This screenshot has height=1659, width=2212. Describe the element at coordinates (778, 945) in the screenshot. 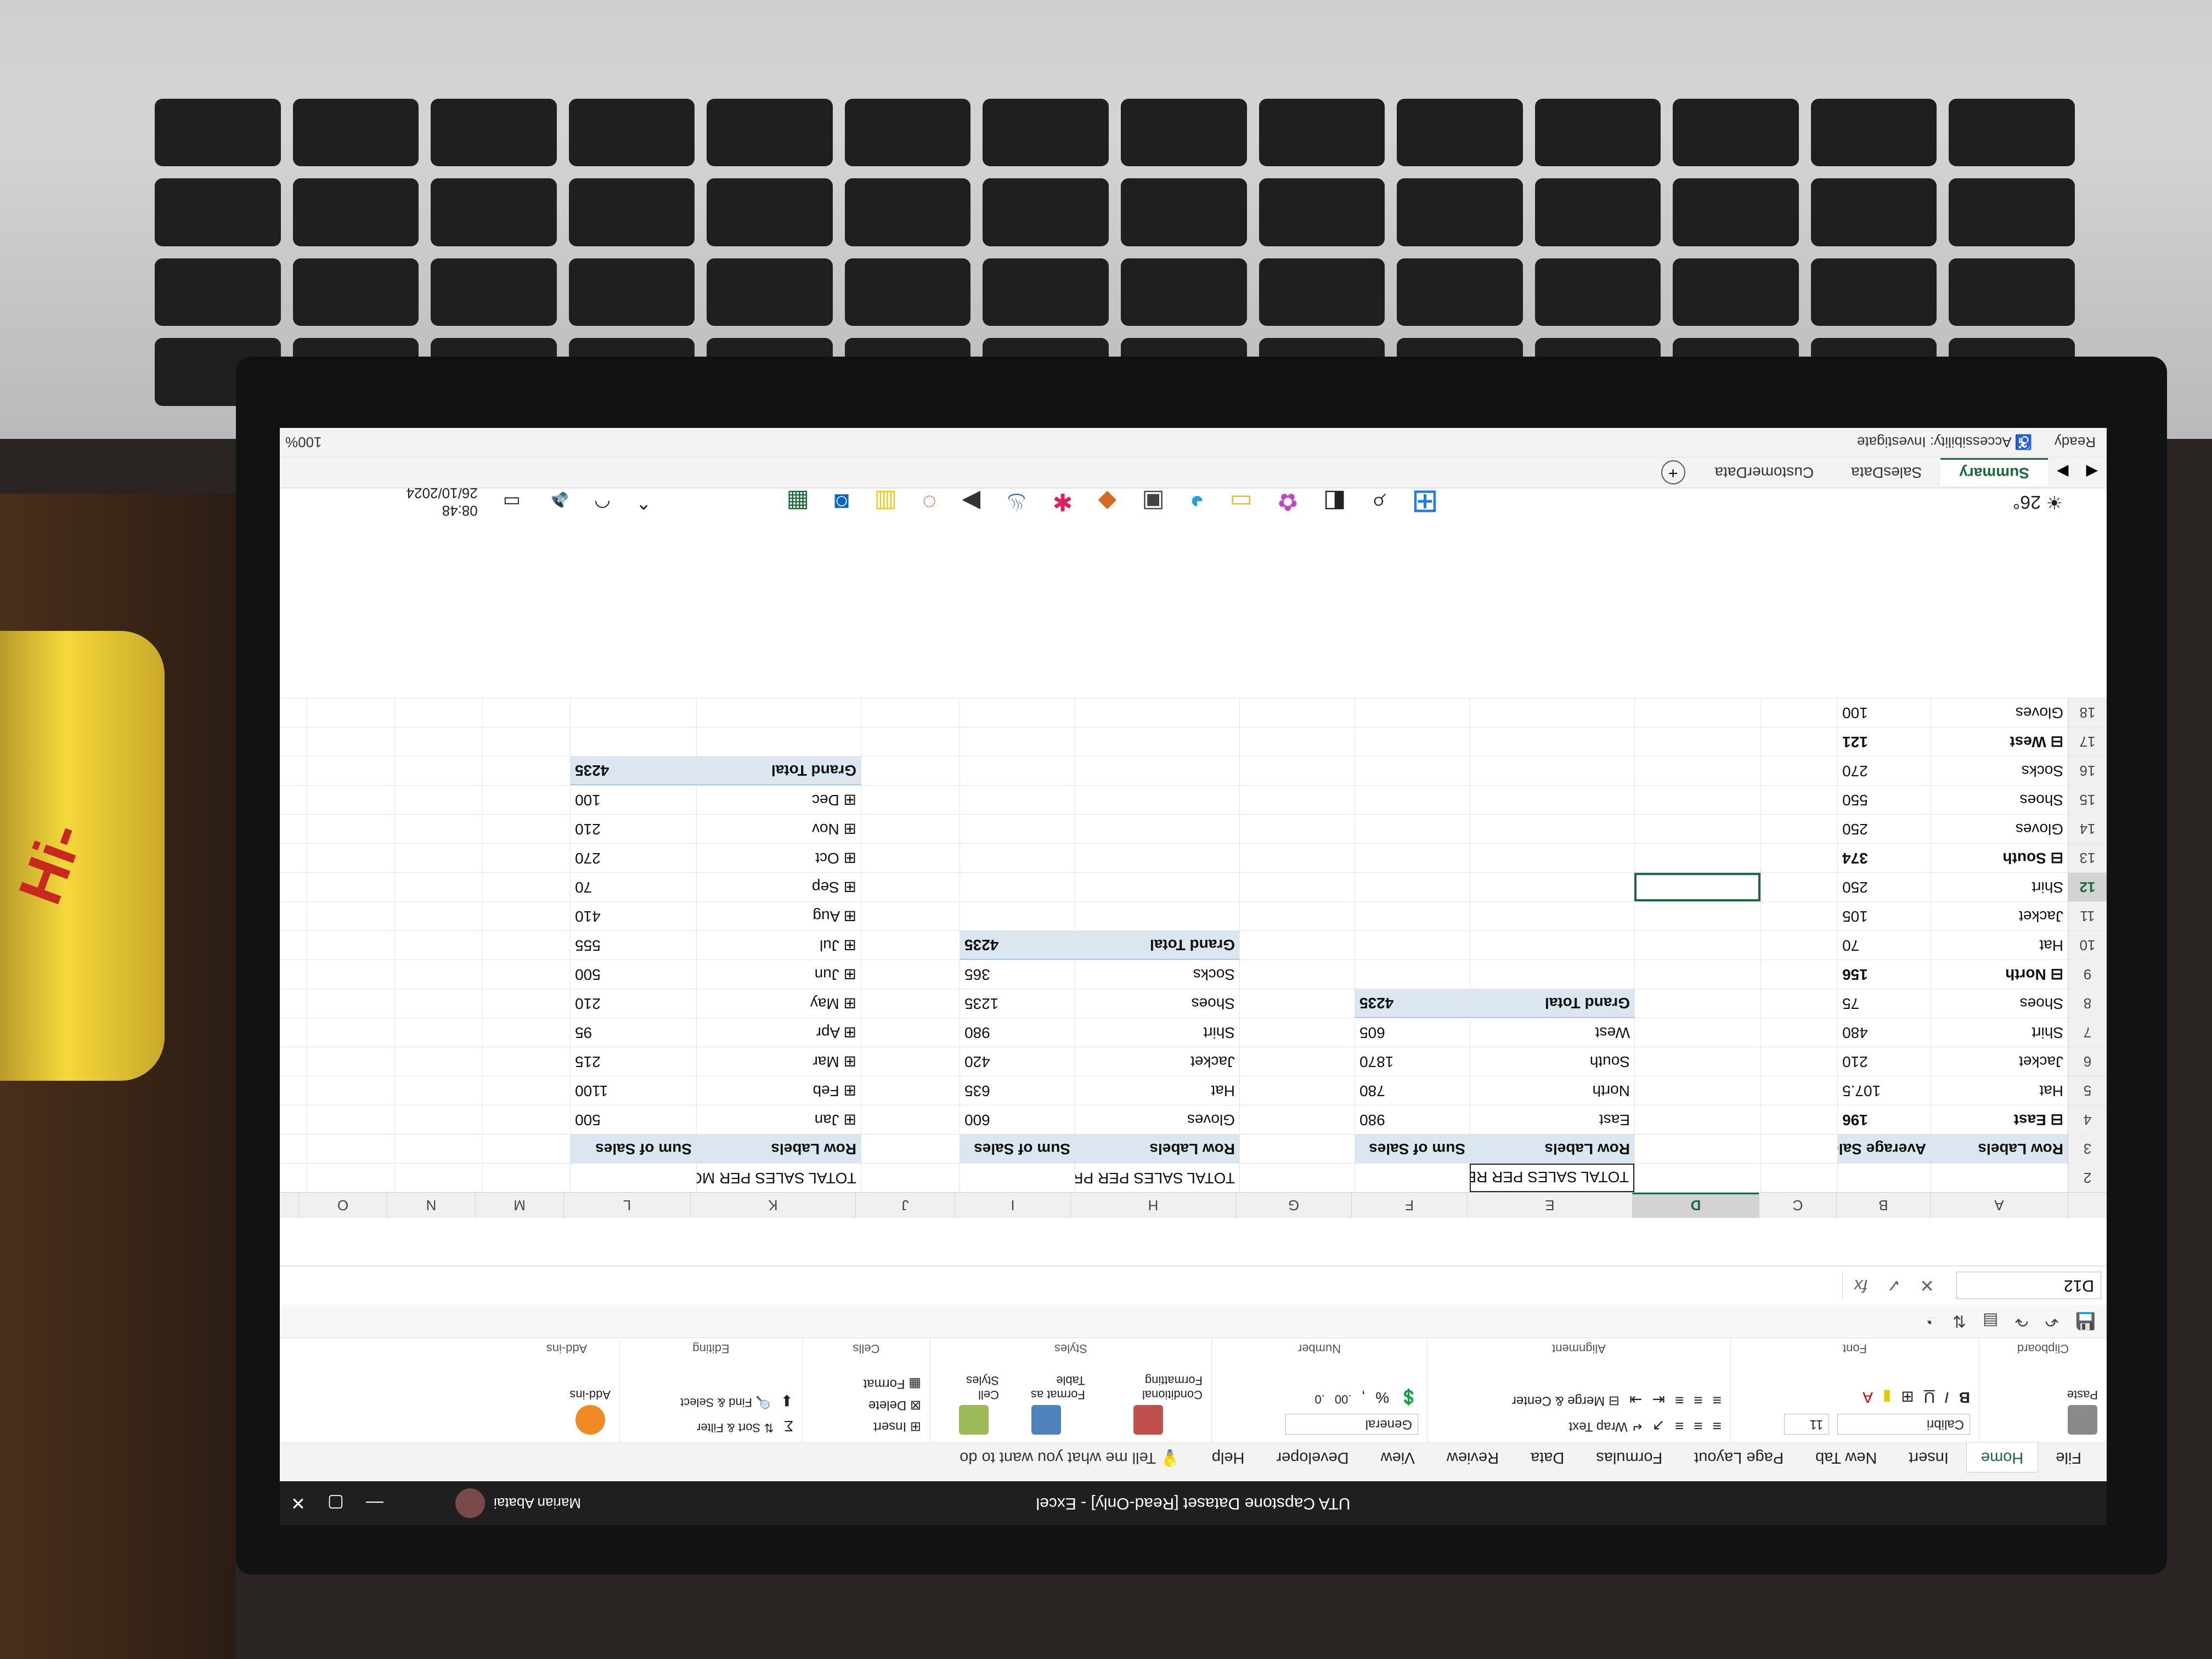

I see `cell-k10: ⊞ Jul` at that location.